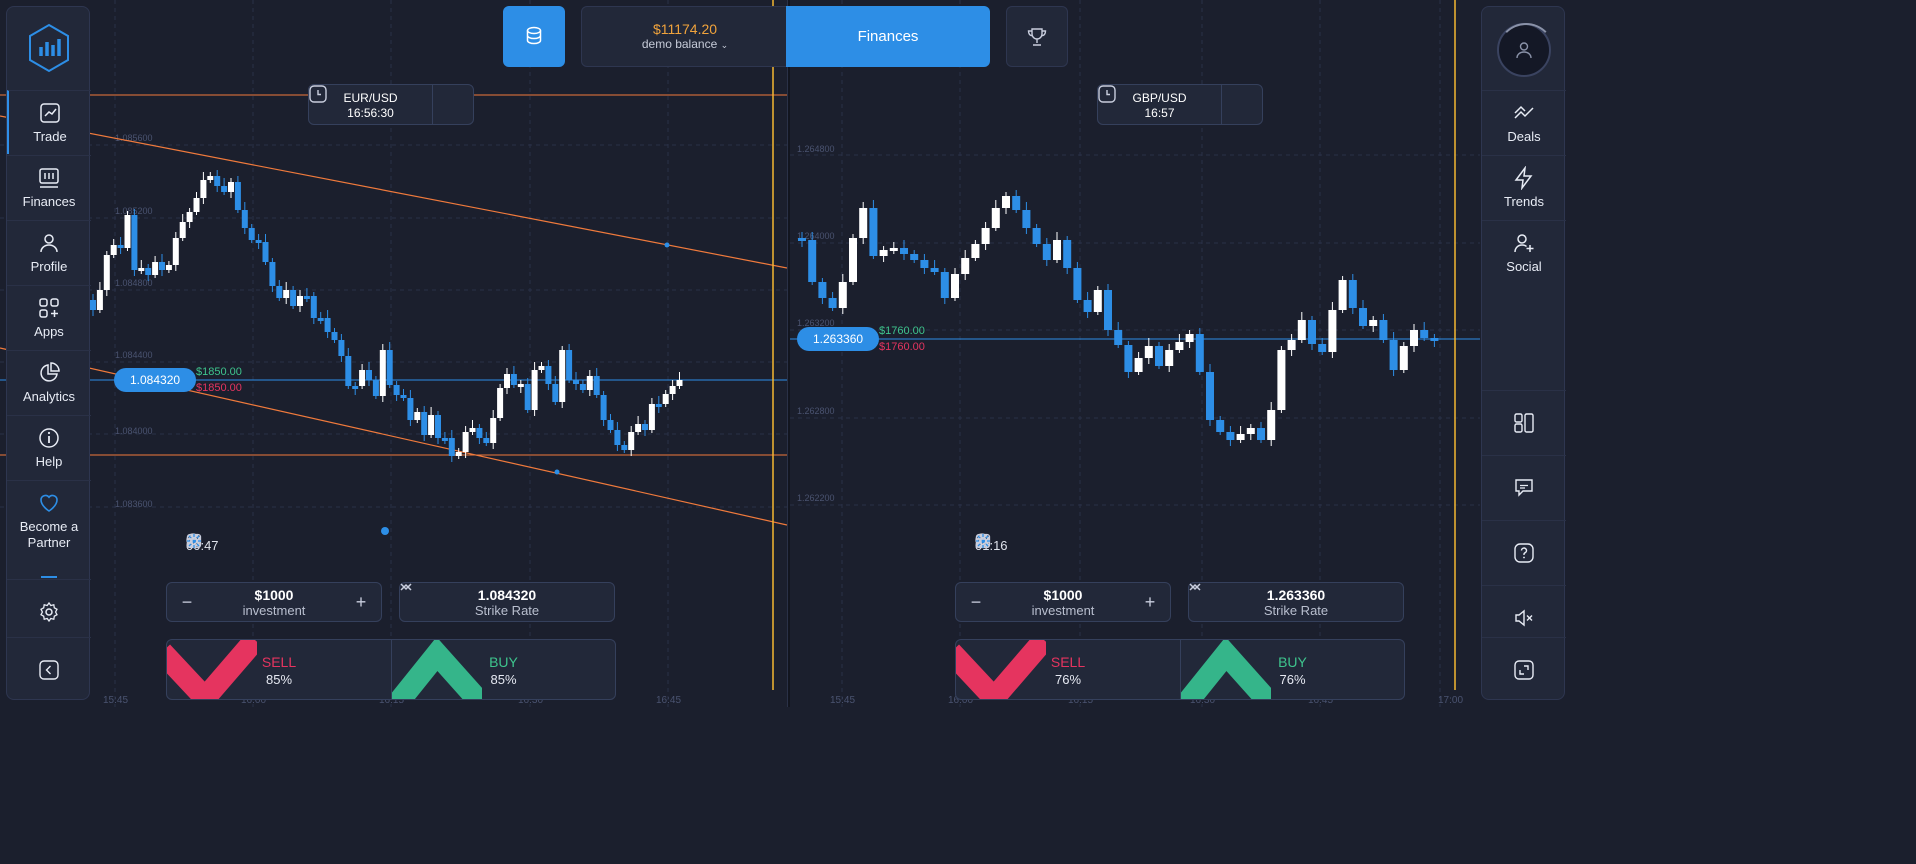  I want to click on profit-up-label: $1850.00, so click(219, 372).